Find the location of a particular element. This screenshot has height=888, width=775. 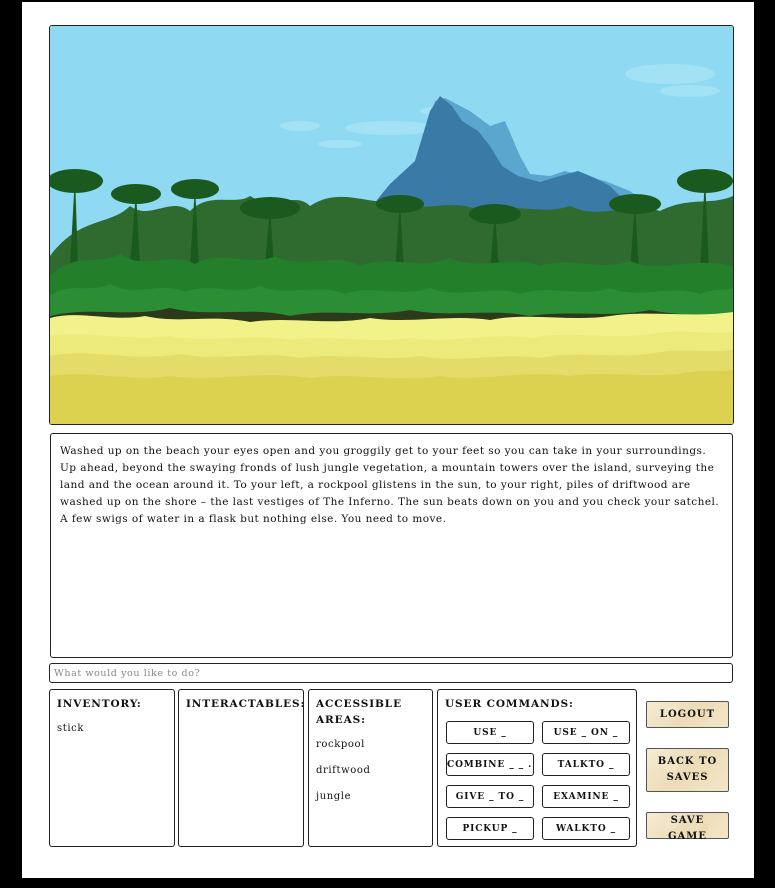

area-item-driftwood: driftwood is located at coordinates (370, 771).